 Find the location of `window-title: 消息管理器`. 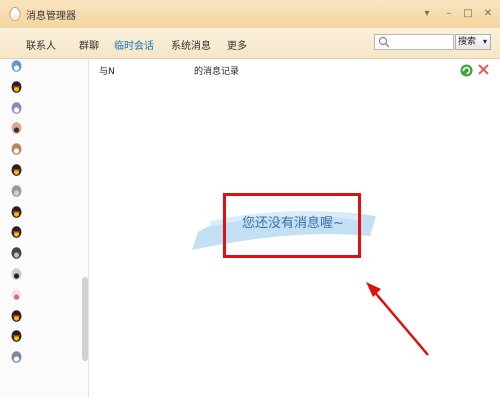

window-title: 消息管理器 is located at coordinates (51, 16).